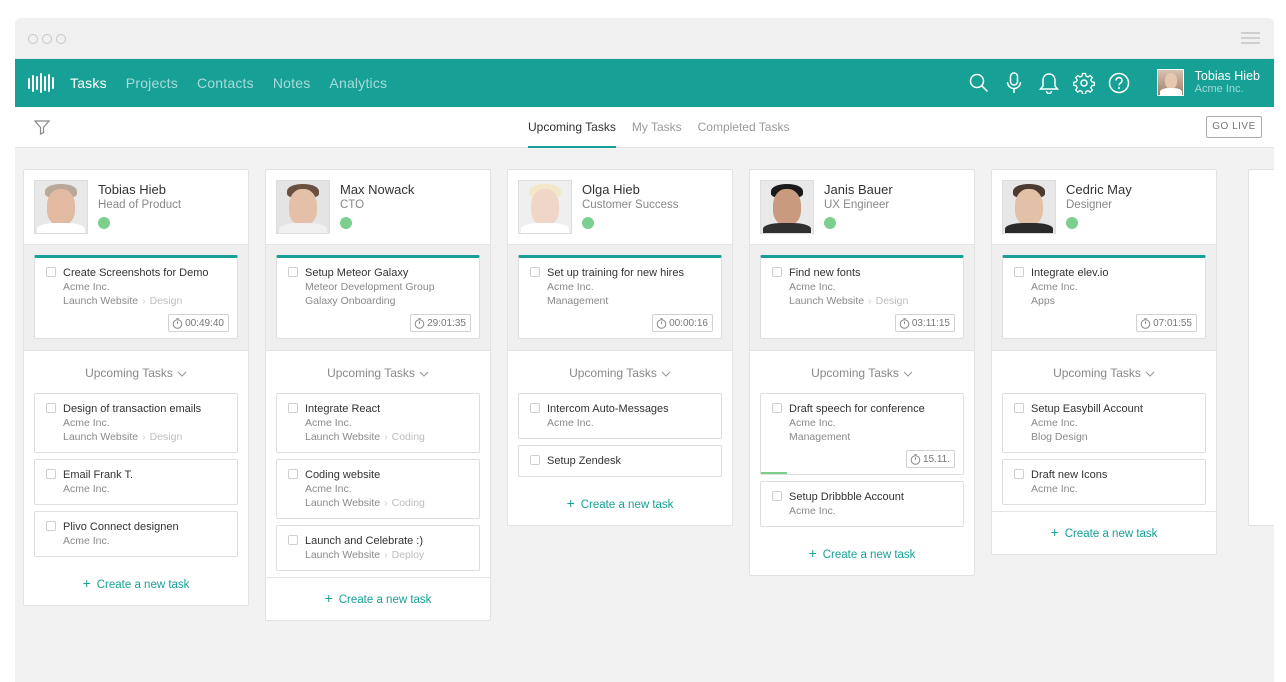 This screenshot has height=682, width=1286. What do you see at coordinates (136, 482) in the screenshot?
I see `task-card: Email Frank T. Acme Inc.` at bounding box center [136, 482].